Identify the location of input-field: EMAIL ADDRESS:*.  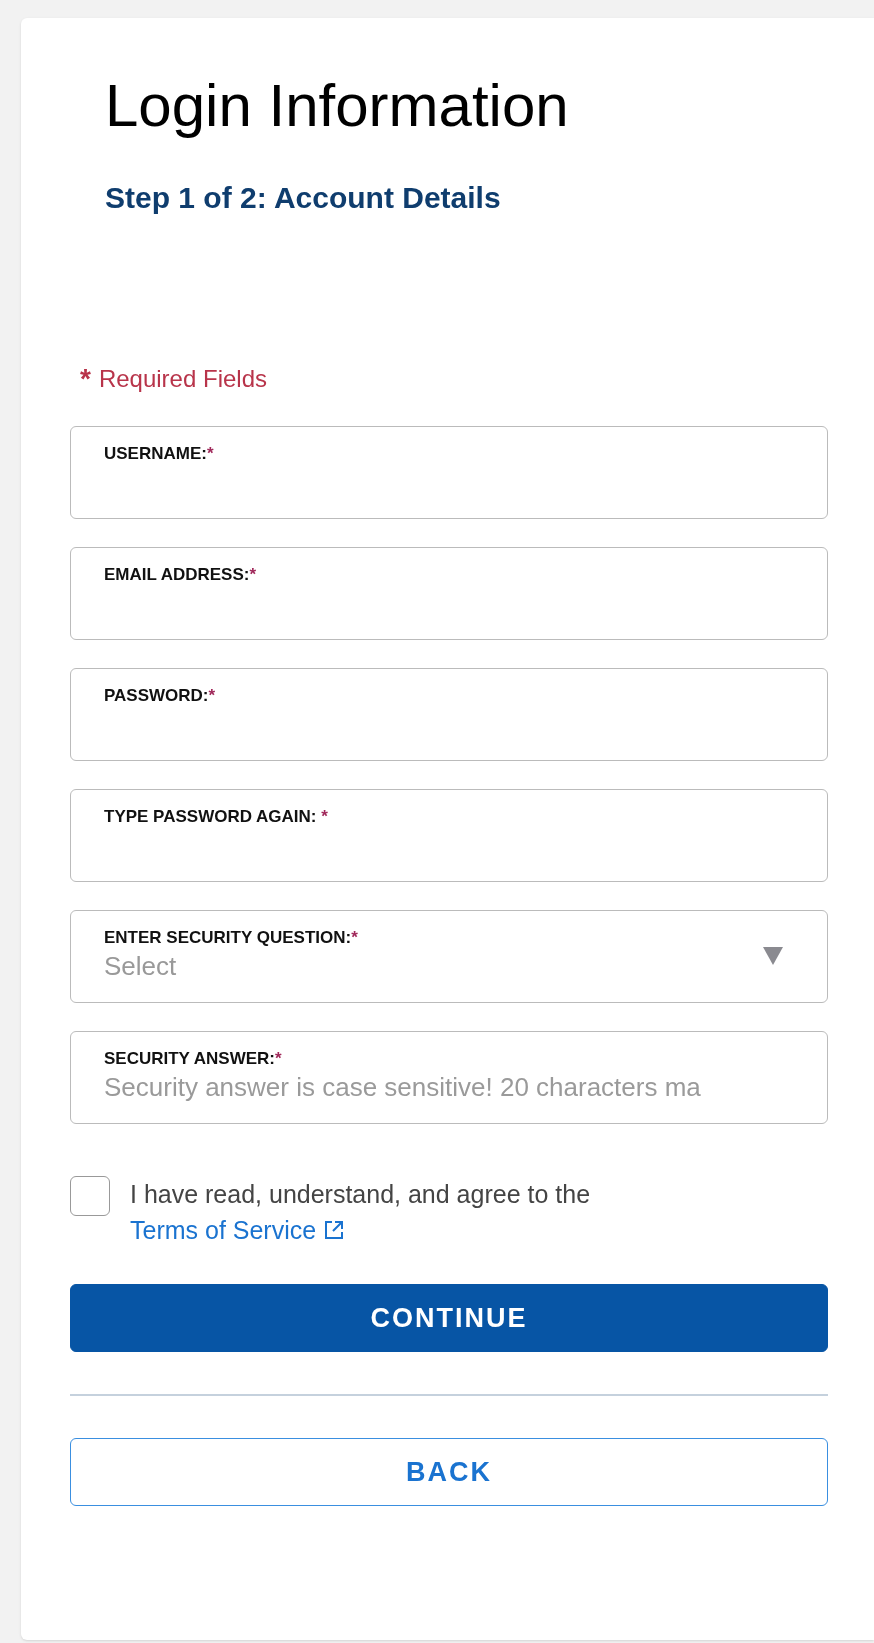
(449, 593).